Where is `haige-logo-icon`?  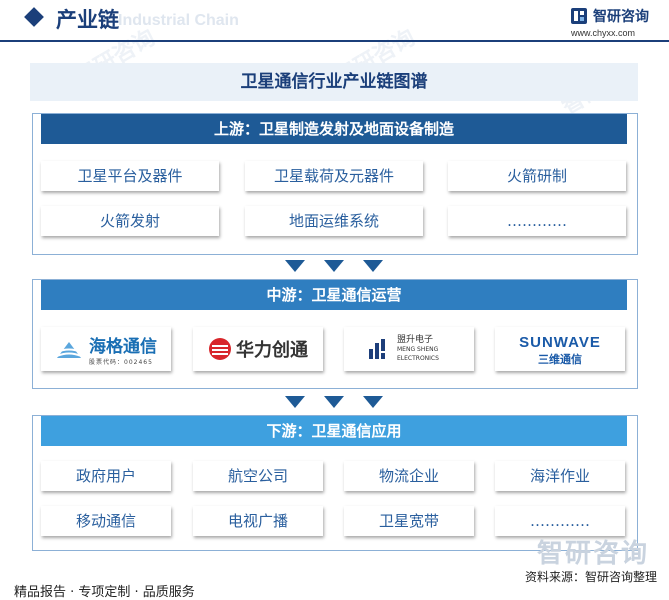
haige-logo-icon is located at coordinates (69, 350).